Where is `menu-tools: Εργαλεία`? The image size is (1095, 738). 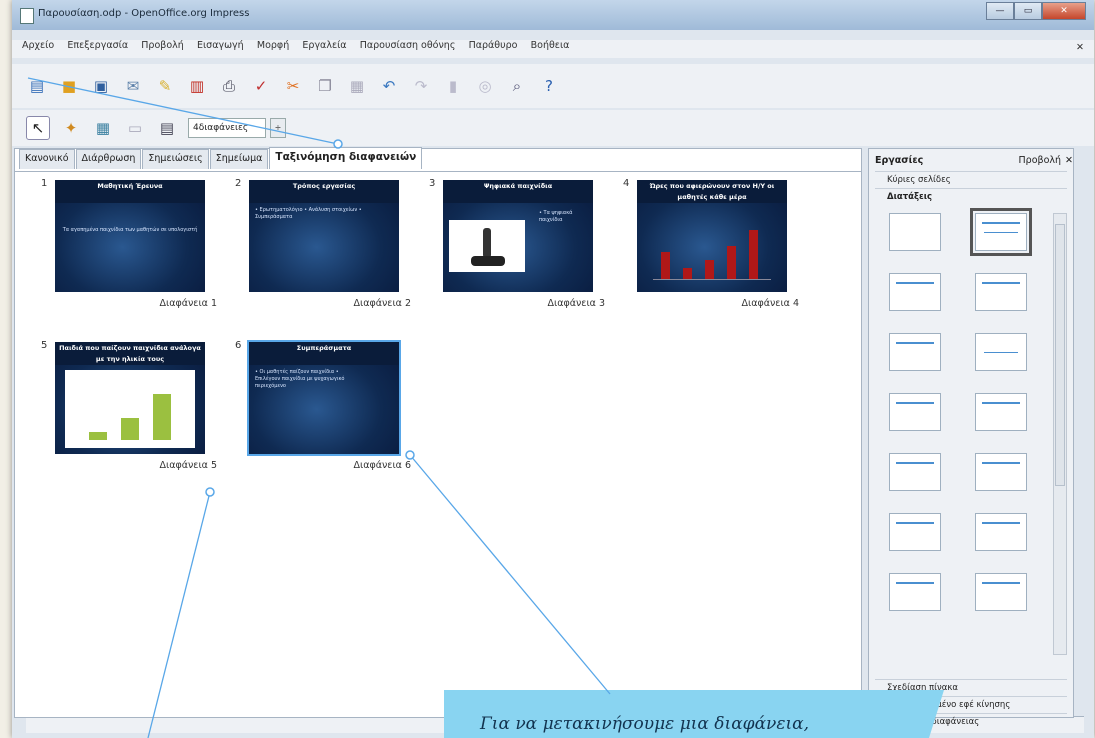
menu-tools: Εργαλεία is located at coordinates (324, 45).